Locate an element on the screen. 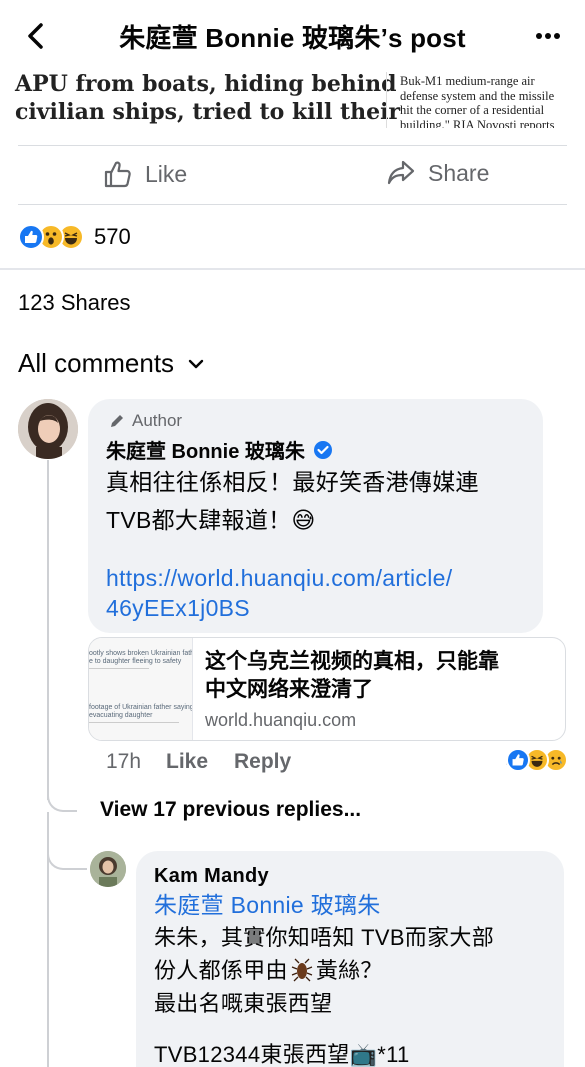 The width and height of the screenshot is (585, 1067). comment-author-name: 朱庭萱 Bonnie 玻璃朱 is located at coordinates (219, 449).